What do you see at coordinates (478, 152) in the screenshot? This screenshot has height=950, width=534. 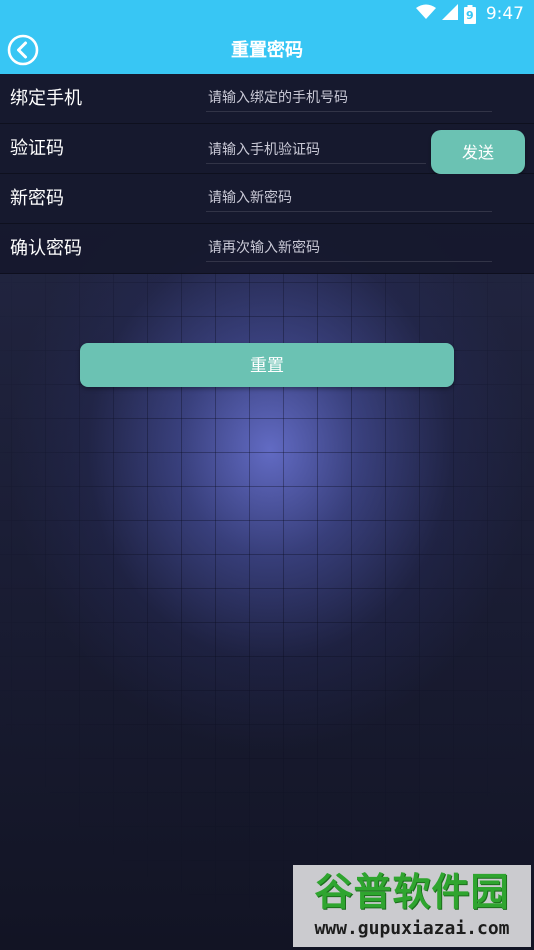 I see `send-code-button: 发送` at bounding box center [478, 152].